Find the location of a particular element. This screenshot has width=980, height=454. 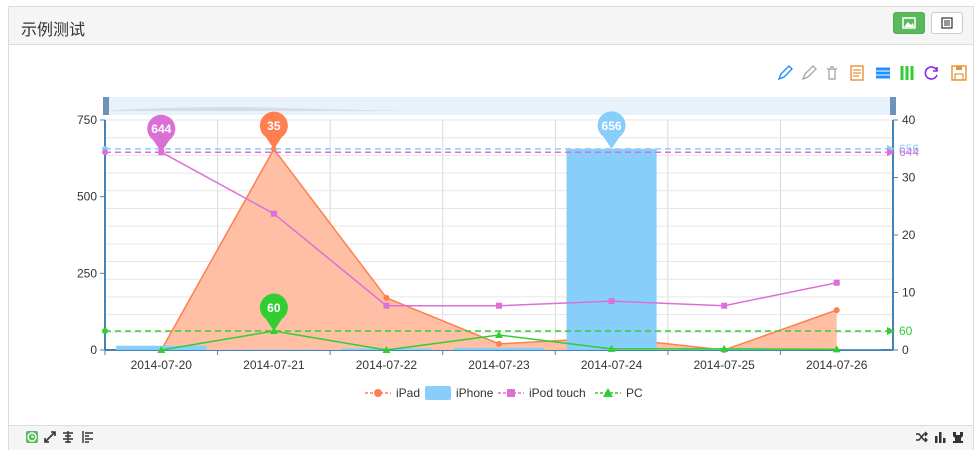

pc-avg-line-start is located at coordinates (105, 331).